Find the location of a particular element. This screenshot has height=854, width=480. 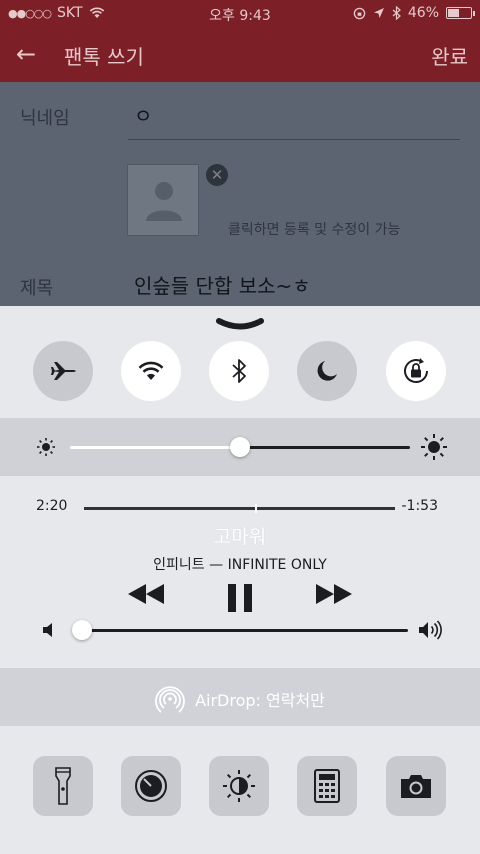

remove-photo-icon: ✕ is located at coordinates (217, 175).